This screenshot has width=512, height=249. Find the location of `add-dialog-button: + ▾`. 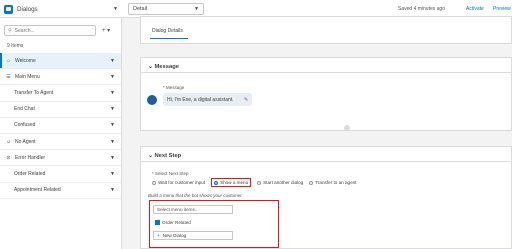

add-dialog-button: + ▾ is located at coordinates (106, 30).